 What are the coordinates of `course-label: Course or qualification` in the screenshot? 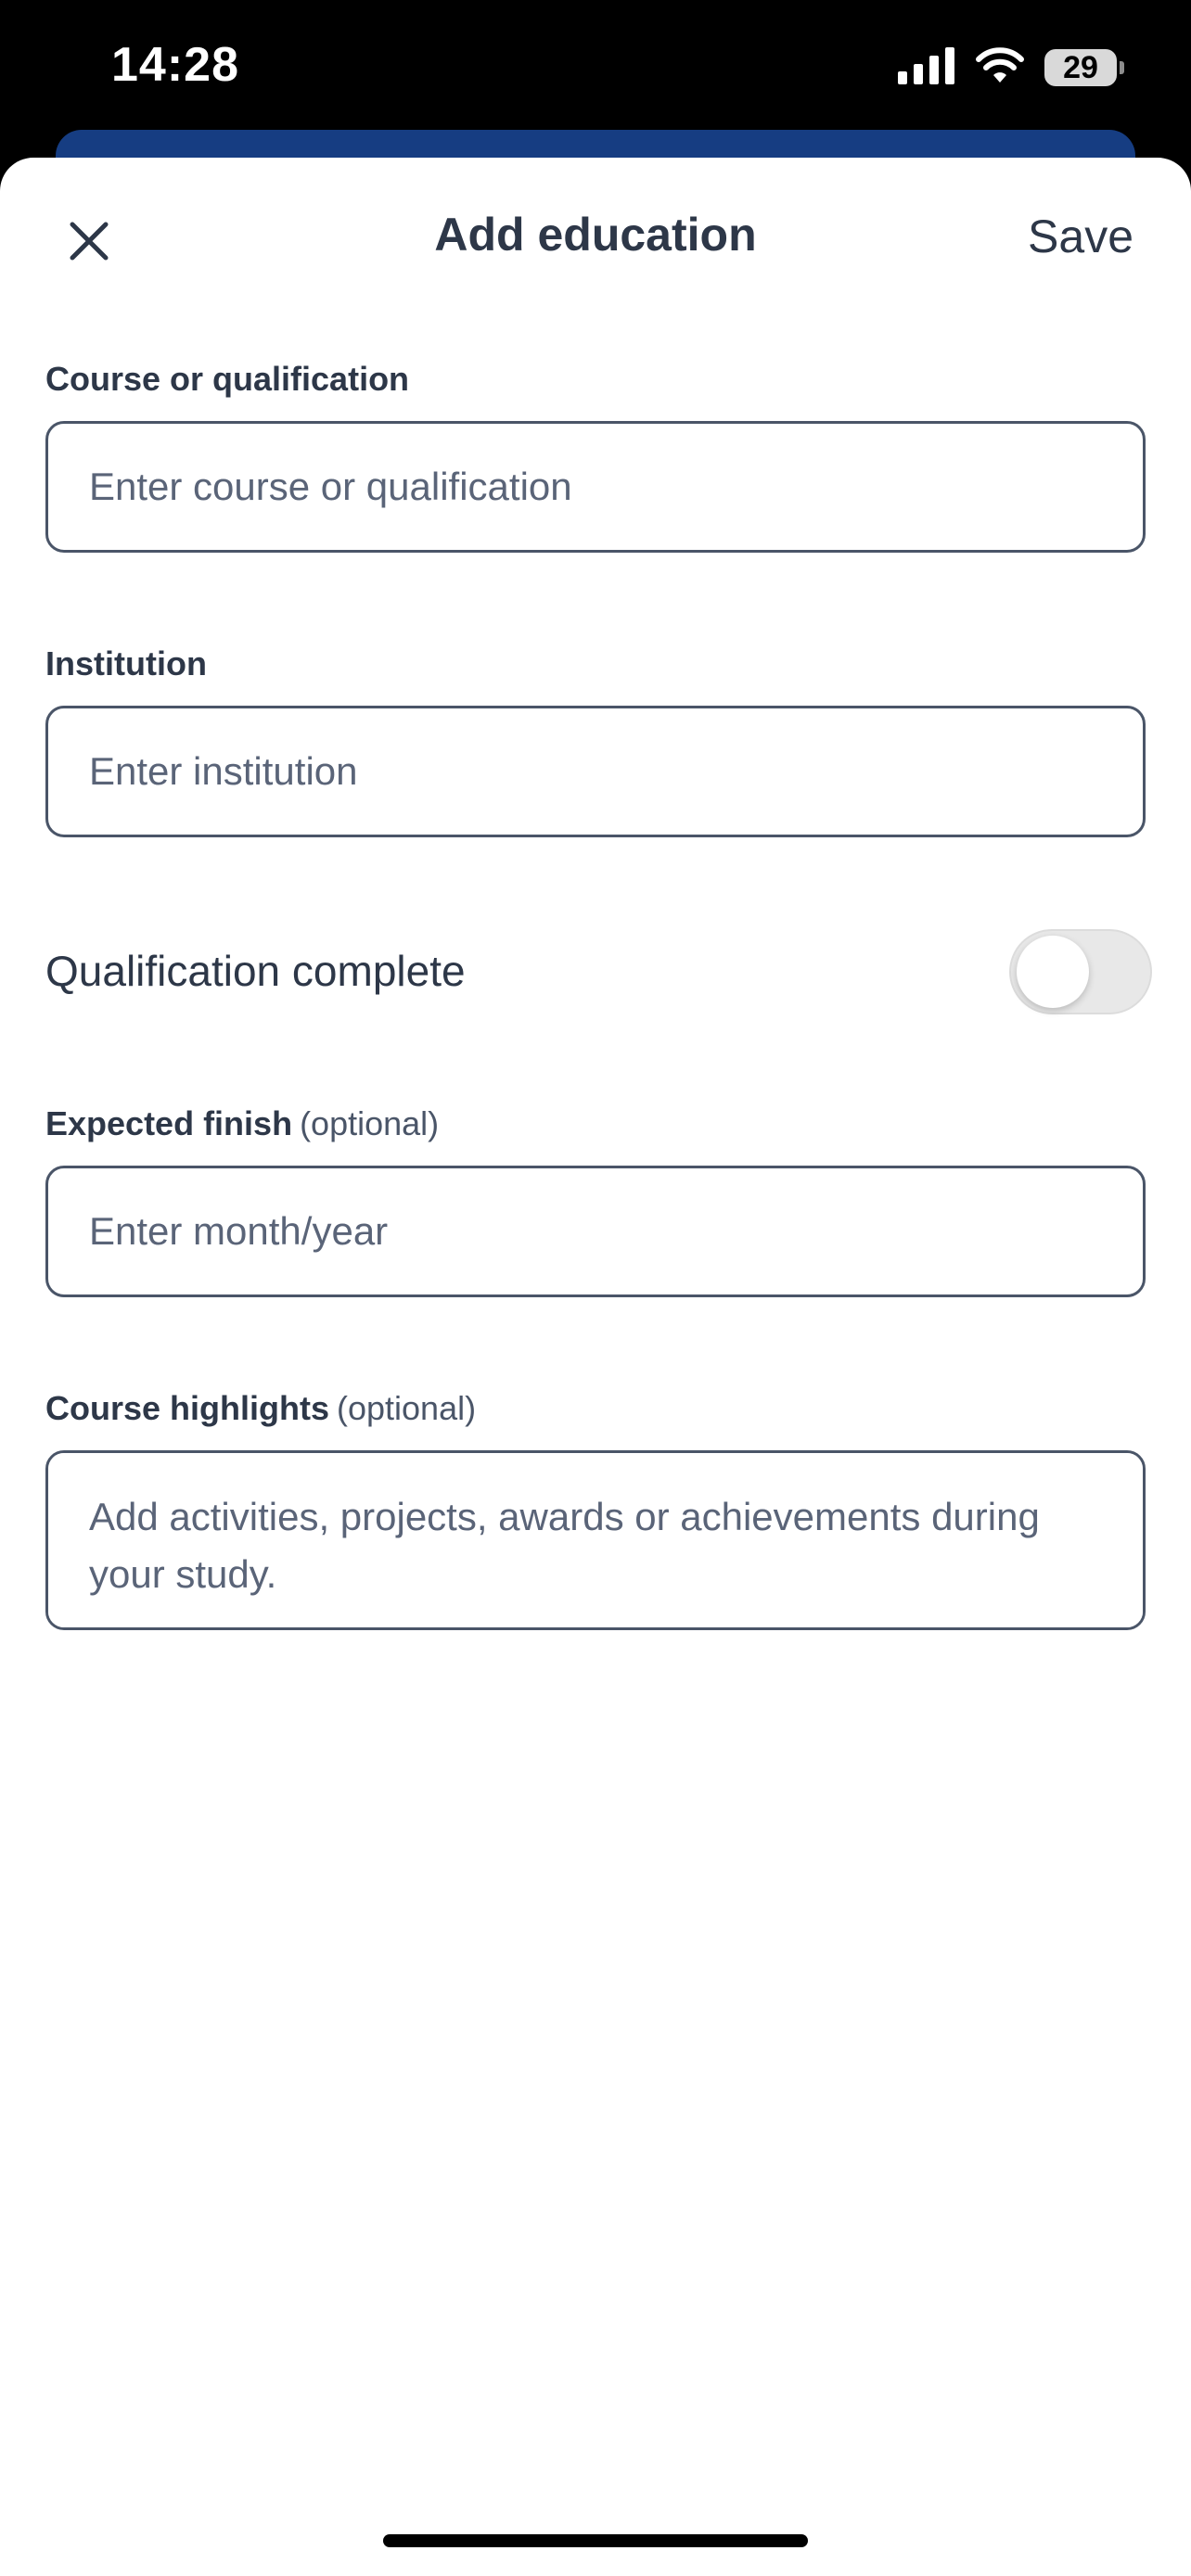 It's located at (228, 379).